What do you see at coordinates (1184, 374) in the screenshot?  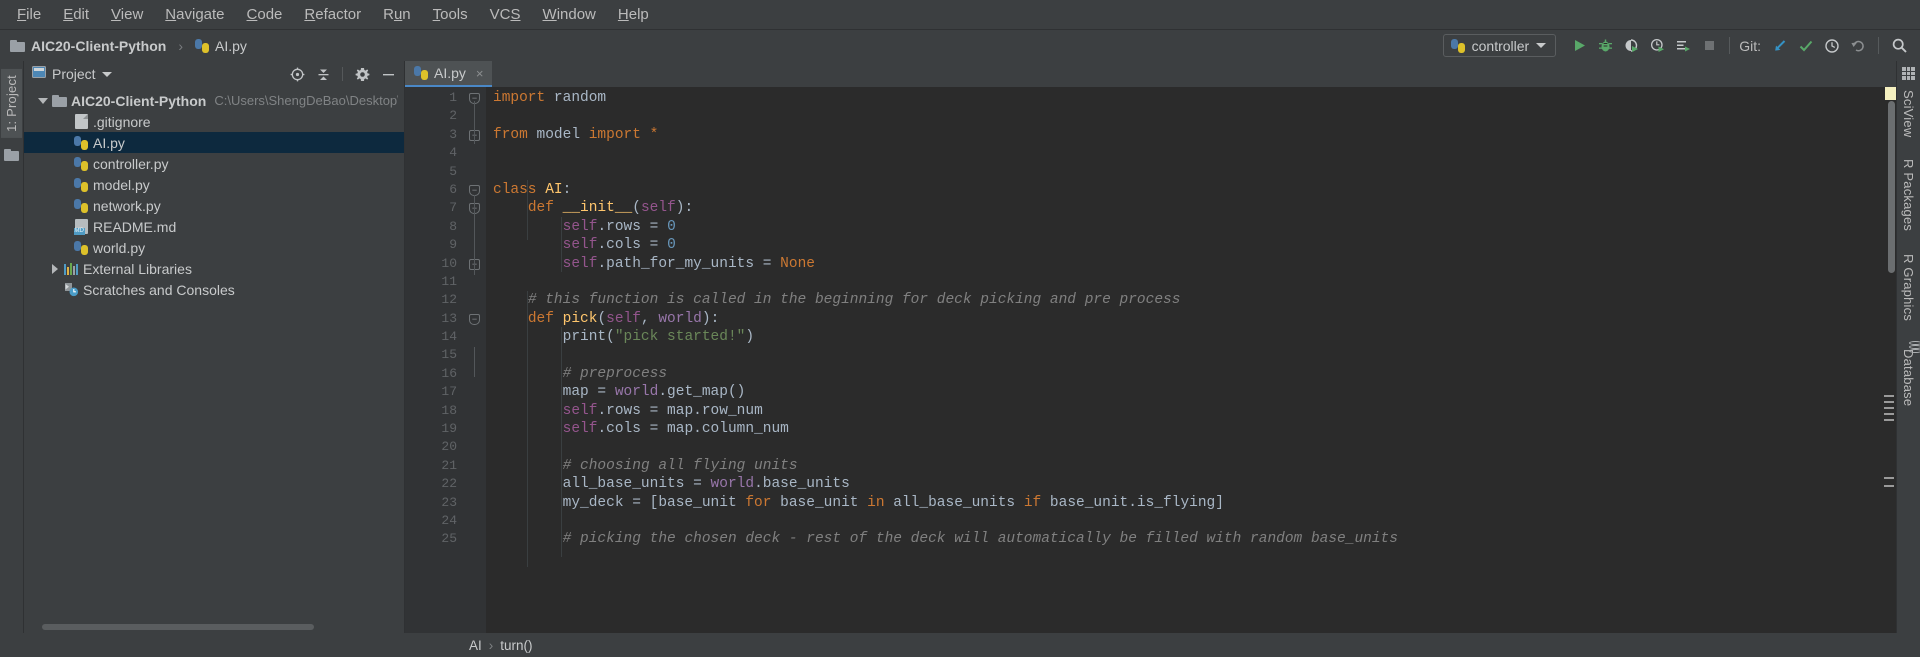 I see `code-line: # preprocess` at bounding box center [1184, 374].